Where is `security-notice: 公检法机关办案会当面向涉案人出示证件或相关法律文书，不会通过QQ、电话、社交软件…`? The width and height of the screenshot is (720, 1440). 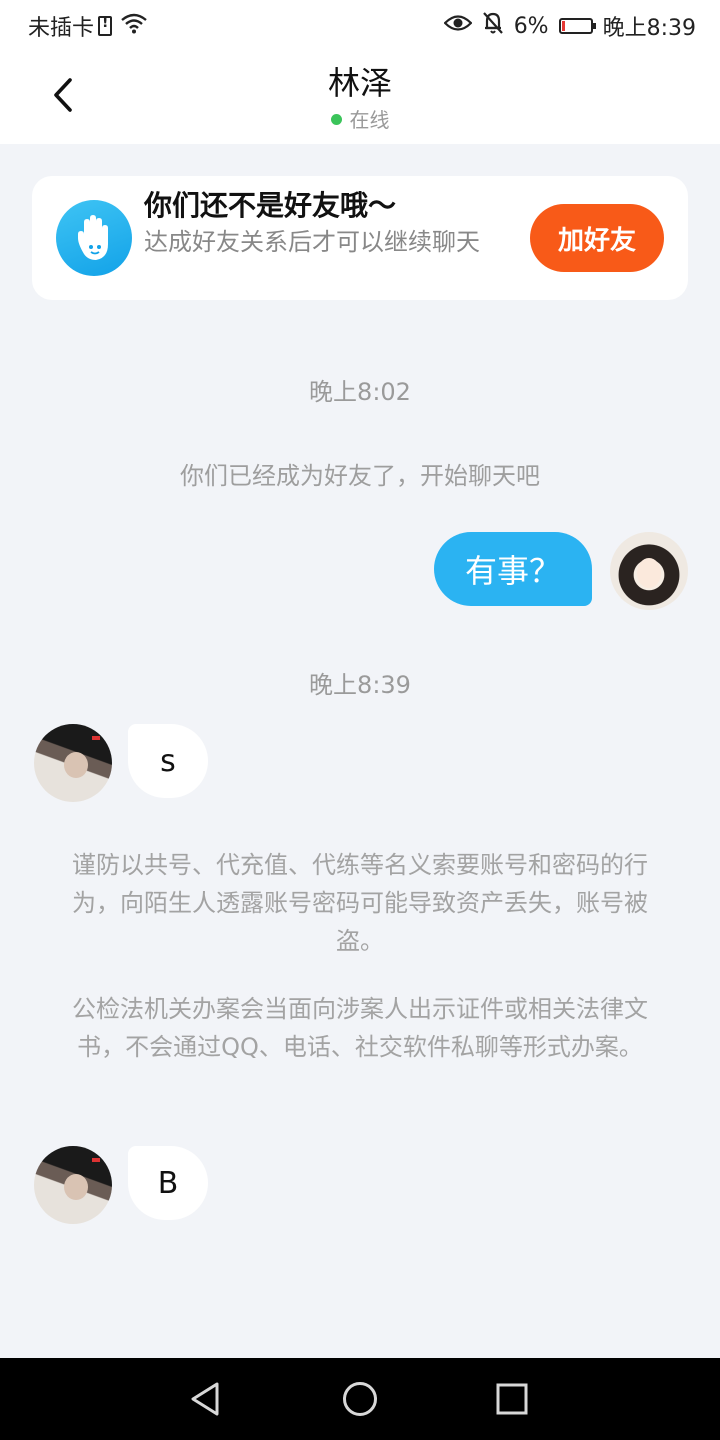 security-notice: 公检法机关办案会当面向涉案人出示证件或相关法律文书，不会通过QQ、电话、社交软件… is located at coordinates (360, 1028).